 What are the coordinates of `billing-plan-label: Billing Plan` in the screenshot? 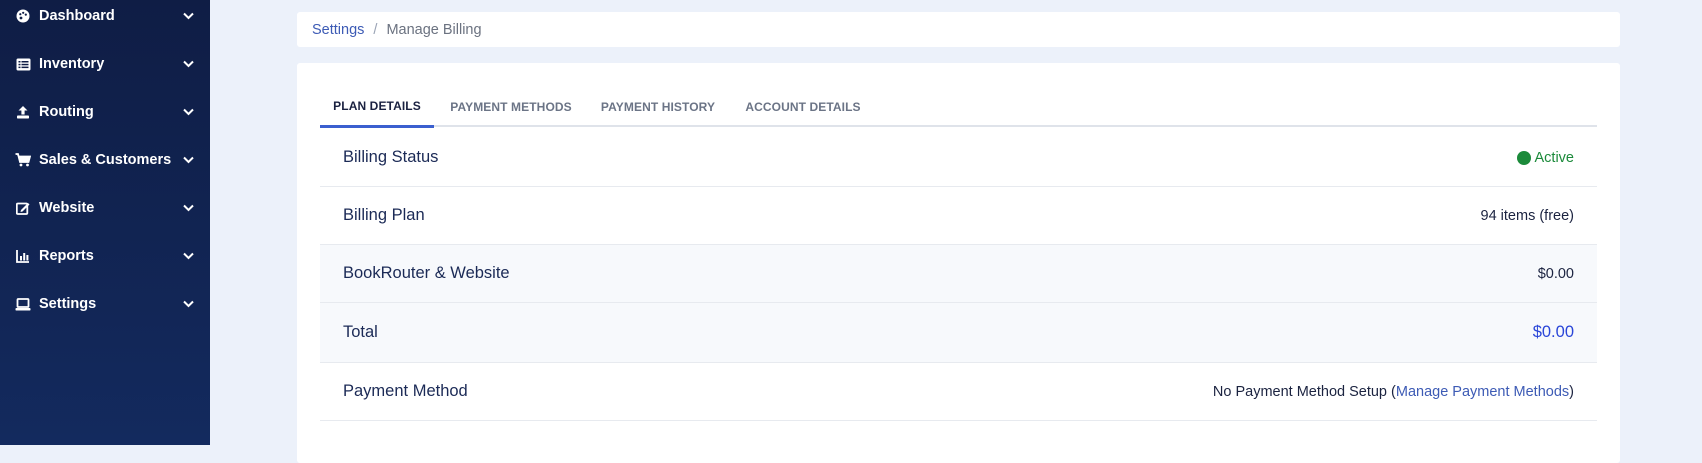 It's located at (384, 215).